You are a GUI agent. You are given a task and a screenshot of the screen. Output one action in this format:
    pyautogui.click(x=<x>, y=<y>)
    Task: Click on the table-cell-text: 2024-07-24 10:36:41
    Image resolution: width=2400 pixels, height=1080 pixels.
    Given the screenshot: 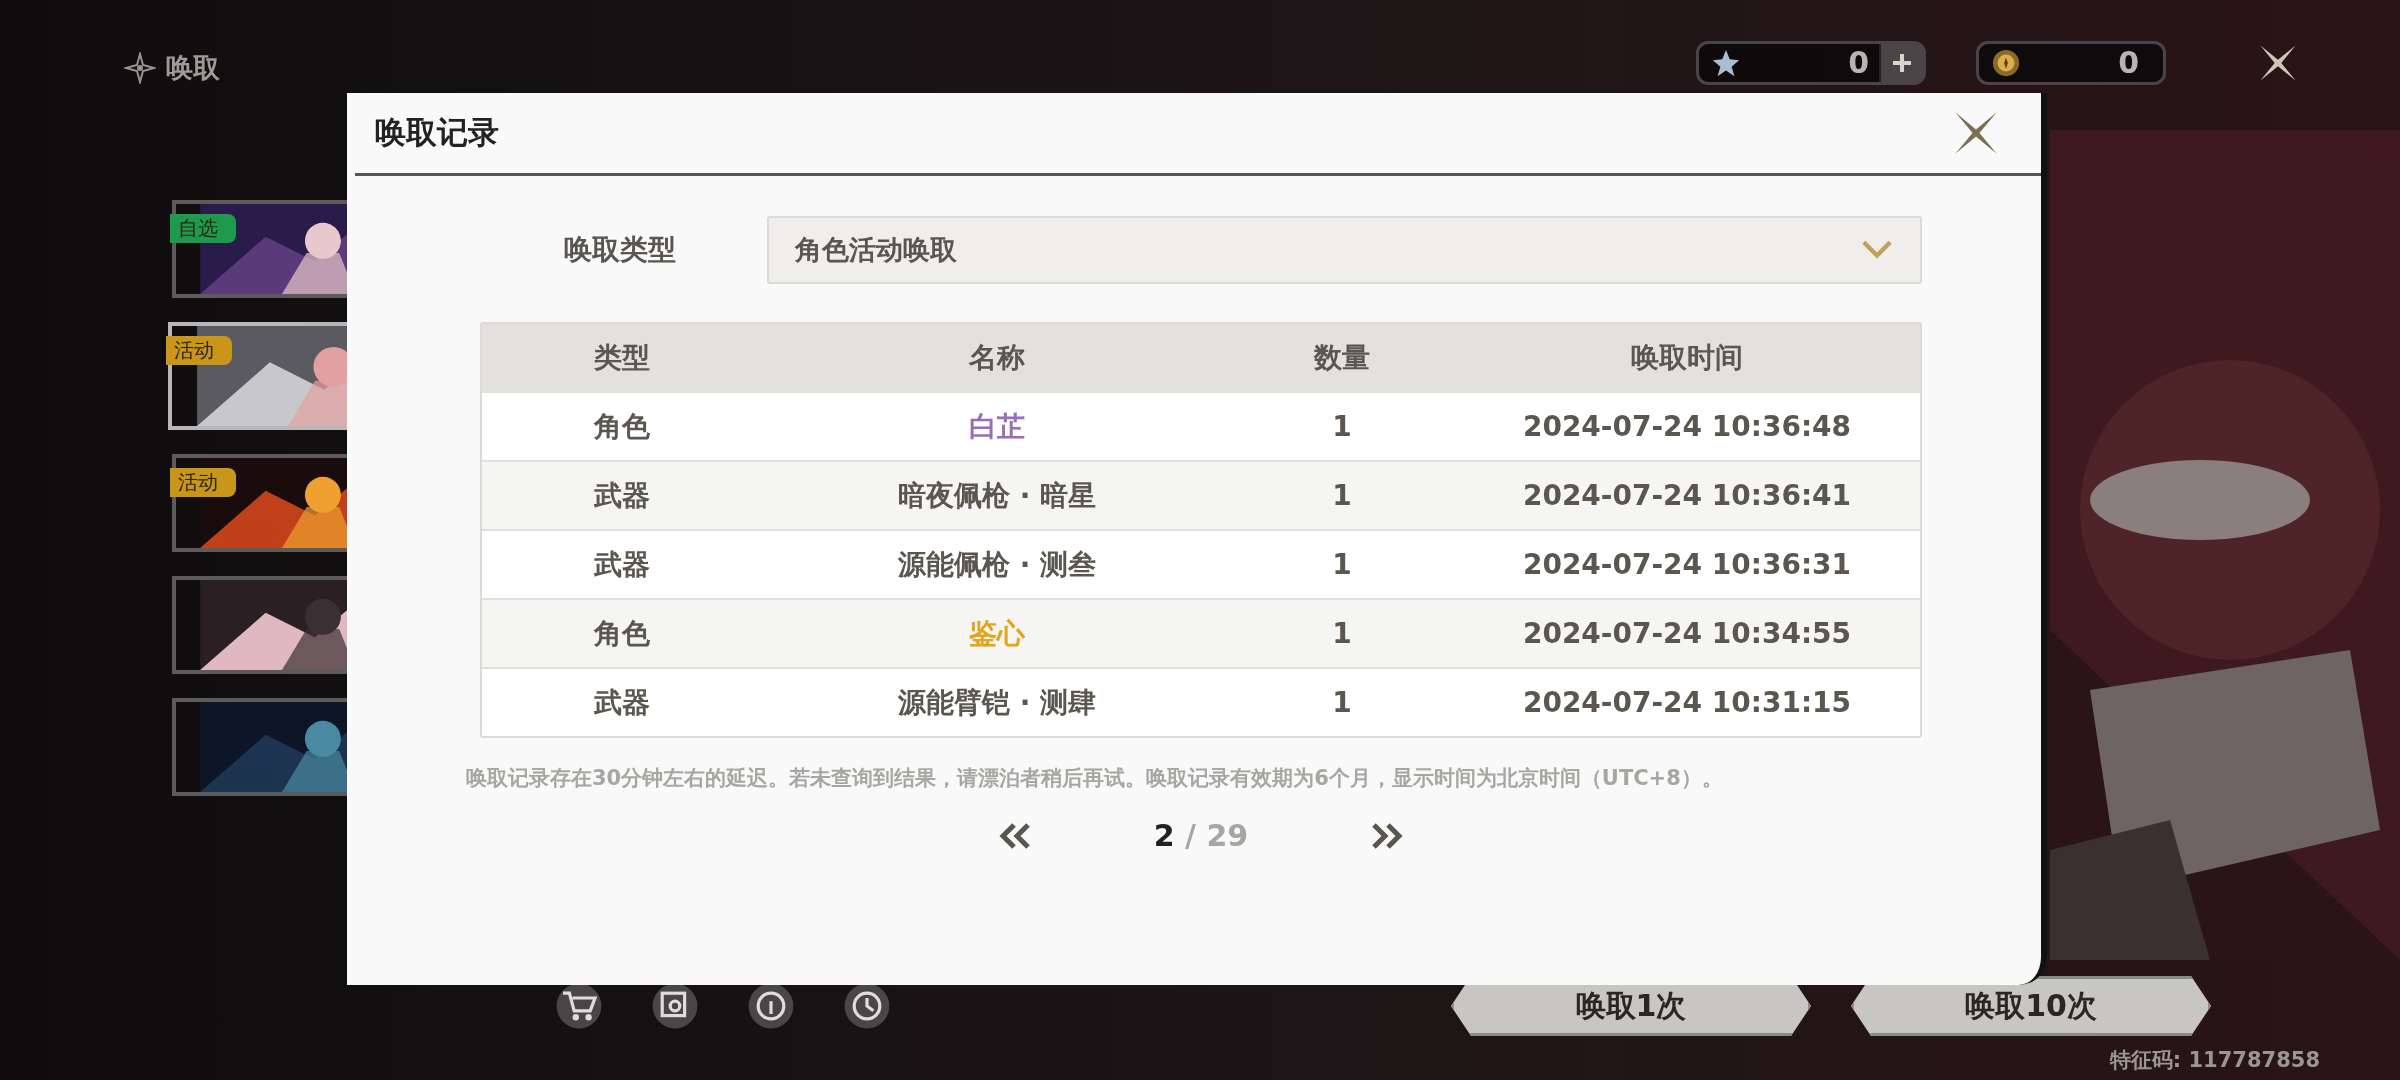 What is the action you would take?
    pyautogui.click(x=1687, y=495)
    